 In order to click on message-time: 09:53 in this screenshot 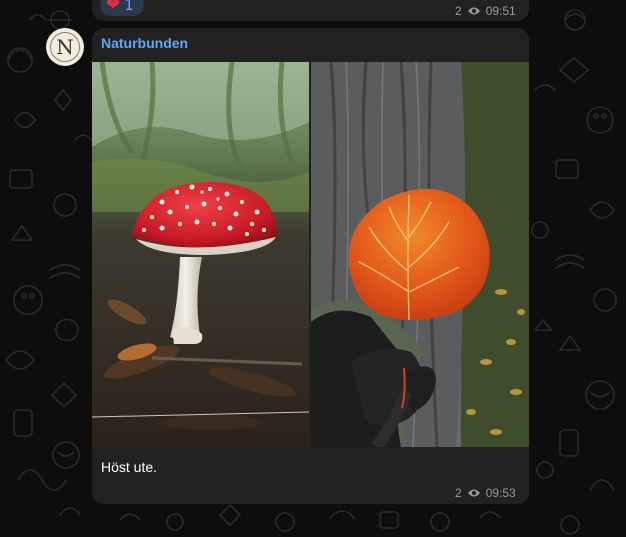, I will do `click(500, 493)`.